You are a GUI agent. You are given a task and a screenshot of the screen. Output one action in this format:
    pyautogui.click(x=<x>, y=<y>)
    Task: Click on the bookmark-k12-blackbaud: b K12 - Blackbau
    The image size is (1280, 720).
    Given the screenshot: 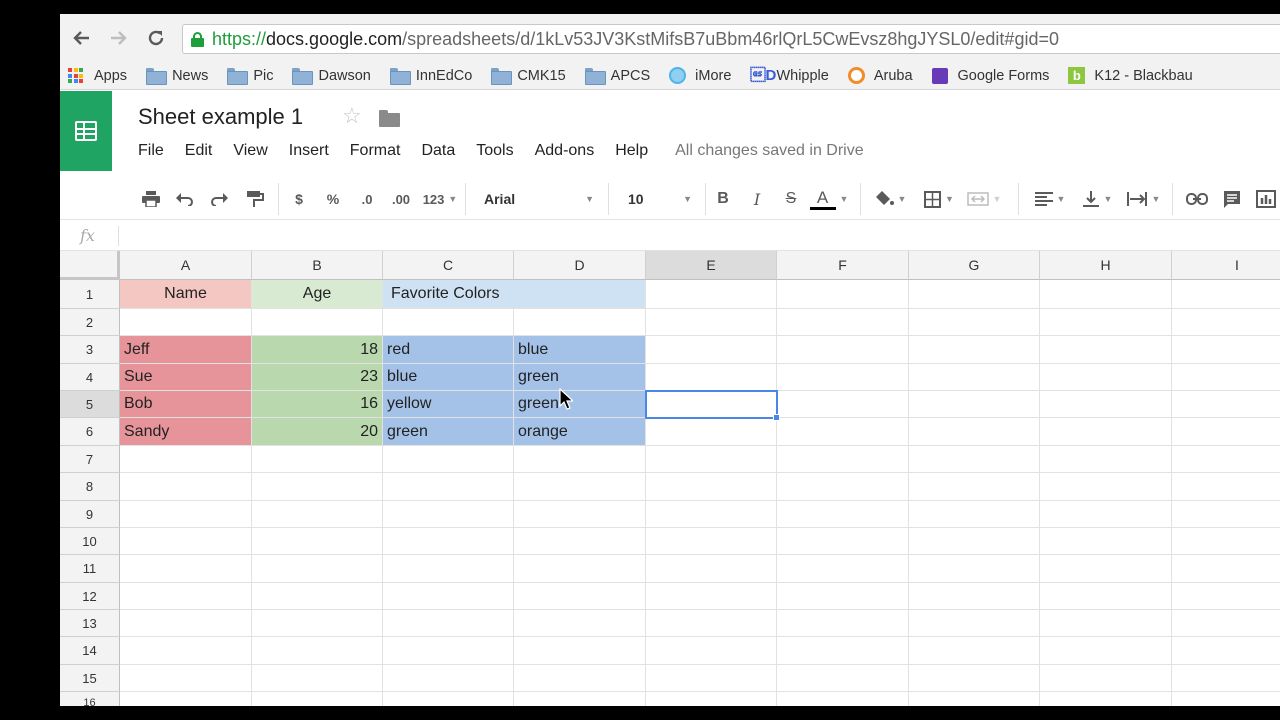 What is the action you would take?
    pyautogui.click(x=1130, y=75)
    